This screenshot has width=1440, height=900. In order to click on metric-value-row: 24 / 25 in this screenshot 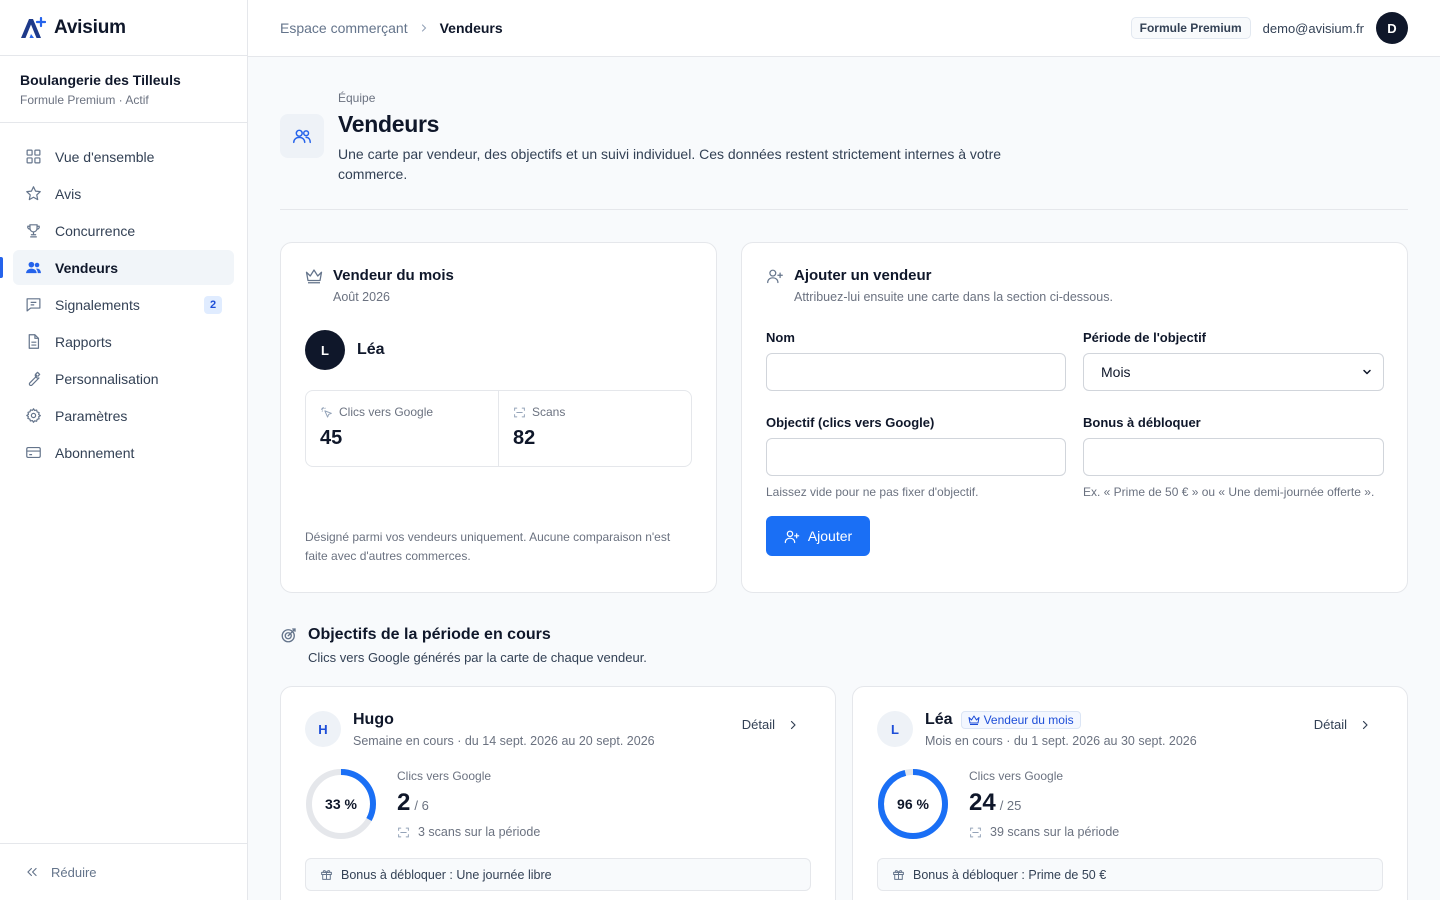, I will do `click(1044, 803)`.